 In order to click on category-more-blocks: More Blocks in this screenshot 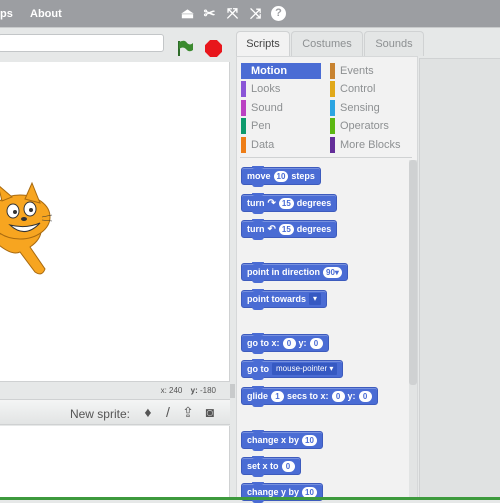, I will do `click(369, 145)`.